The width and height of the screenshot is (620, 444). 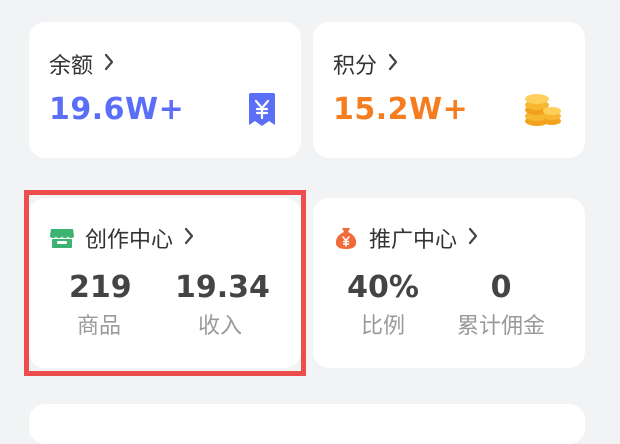 I want to click on points-title: 积分, so click(x=366, y=64).